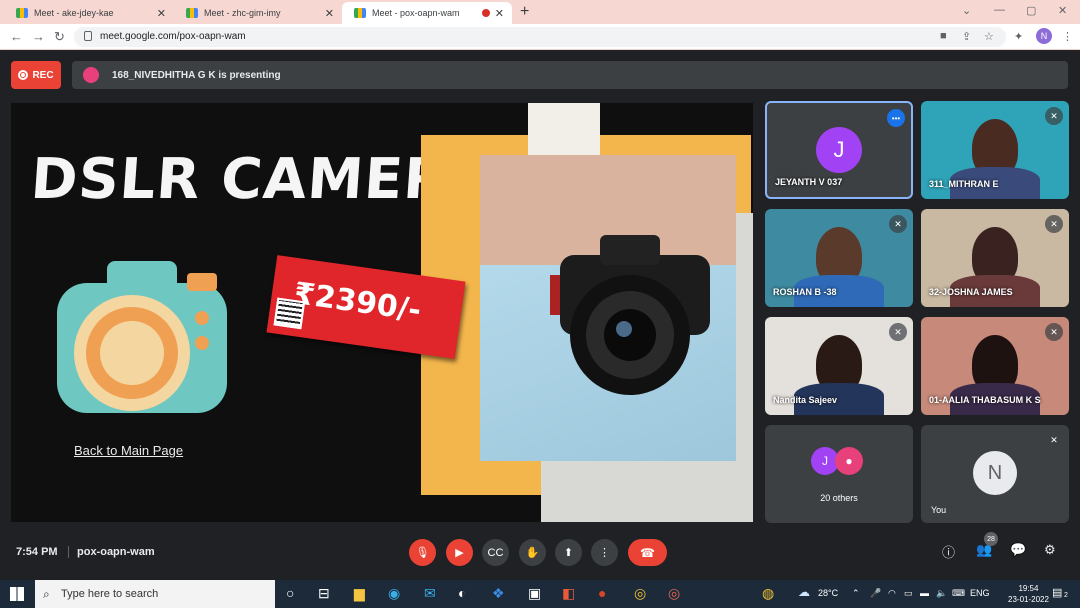 This screenshot has width=1080, height=608. Describe the element at coordinates (37, 552) in the screenshot. I see `meeting-time: 7:54 PM` at that location.